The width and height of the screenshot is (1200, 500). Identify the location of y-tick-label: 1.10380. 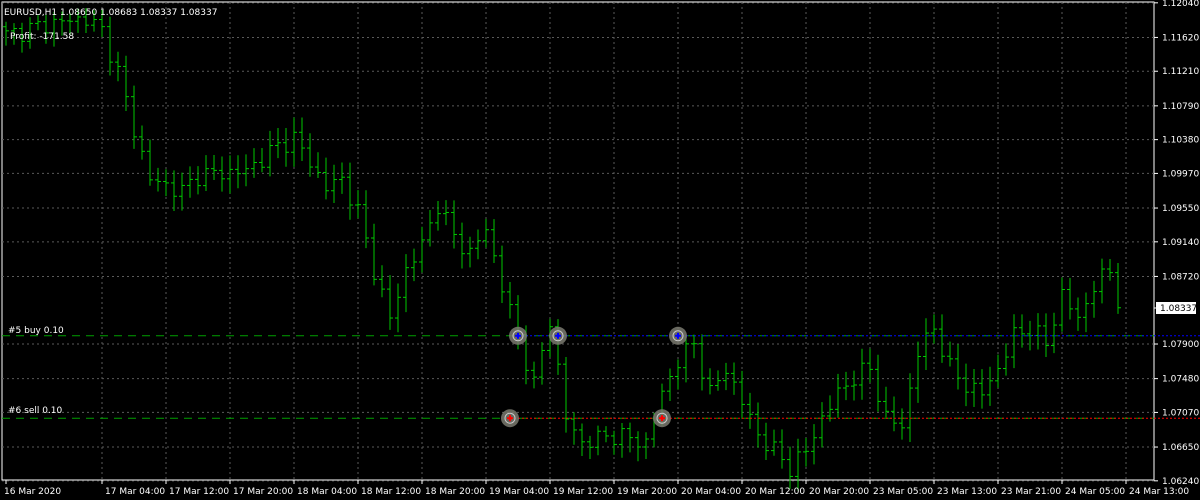
(1180, 141).